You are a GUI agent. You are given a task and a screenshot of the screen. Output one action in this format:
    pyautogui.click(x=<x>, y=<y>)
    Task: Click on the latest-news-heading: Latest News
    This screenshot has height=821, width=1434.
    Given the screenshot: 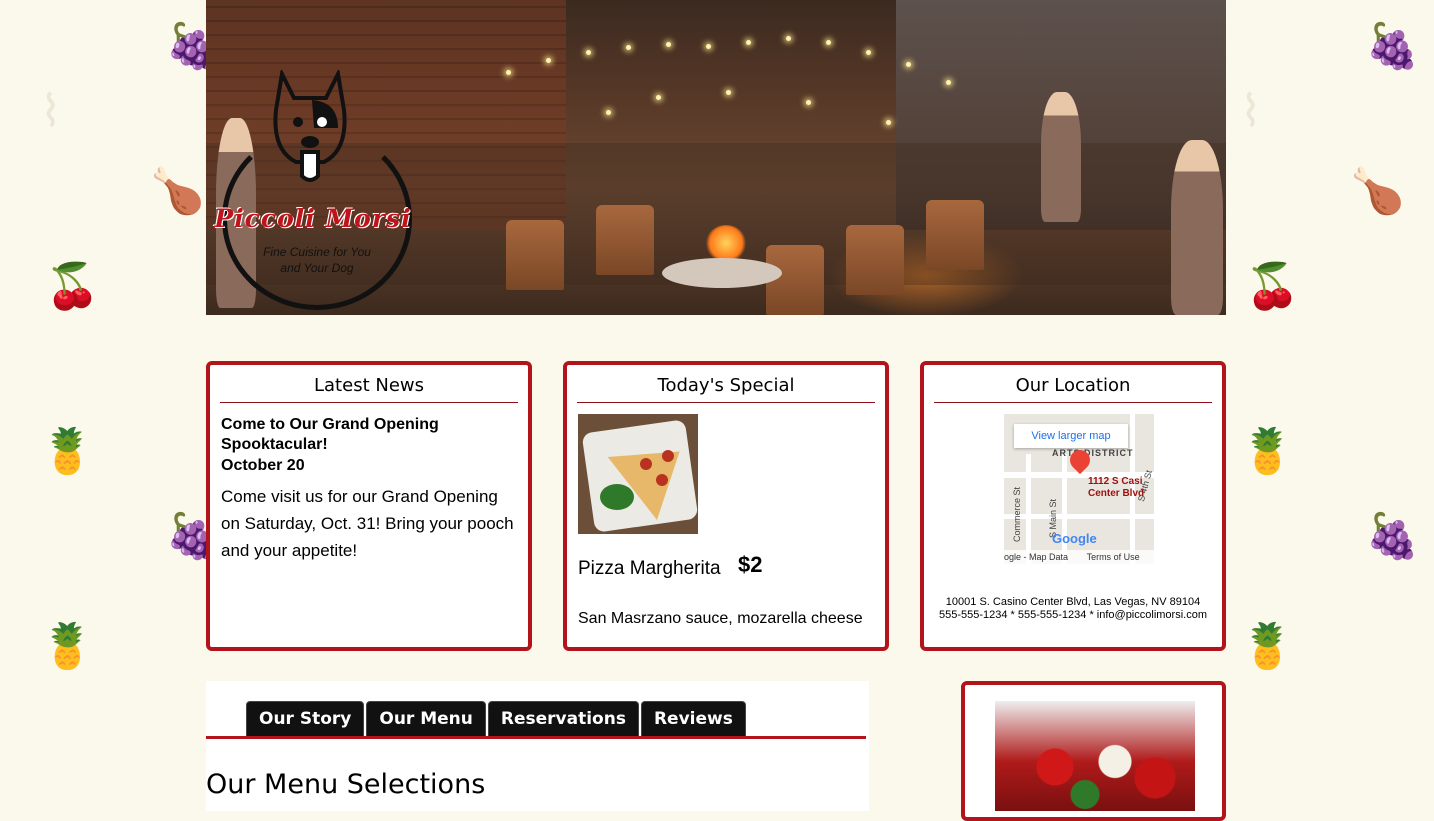 What is the action you would take?
    pyautogui.click(x=369, y=384)
    